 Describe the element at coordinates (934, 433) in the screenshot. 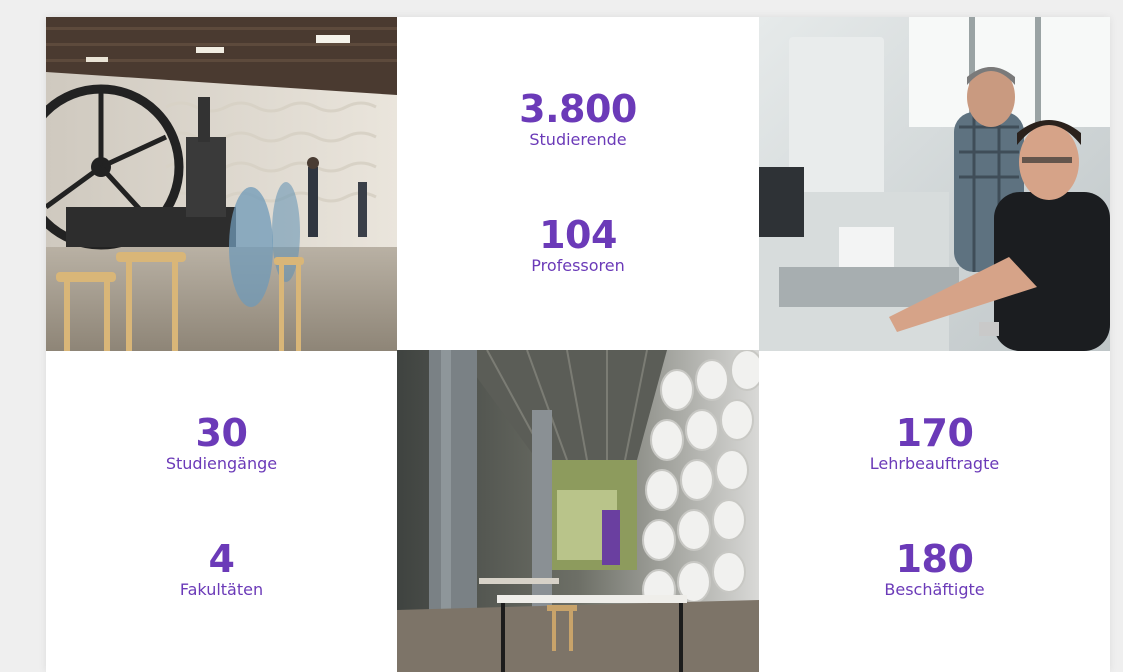

I see `stat-value: 170` at that location.